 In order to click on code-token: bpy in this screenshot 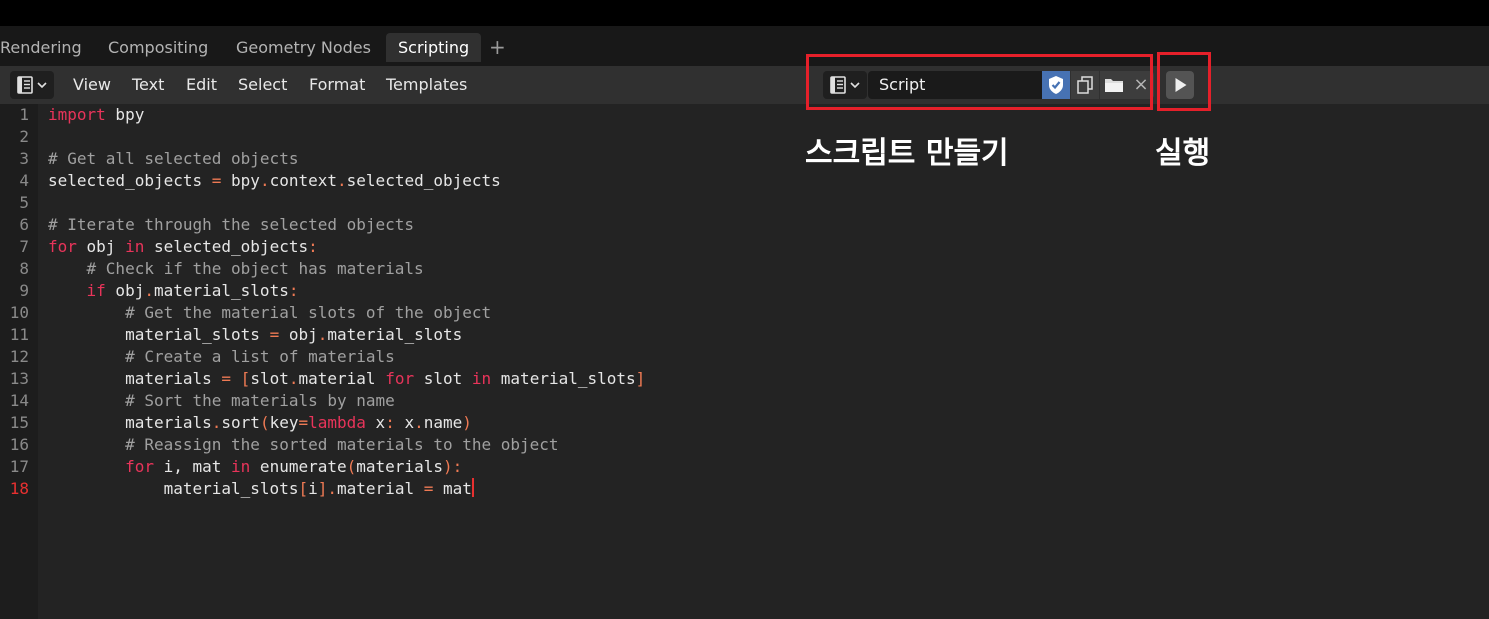, I will do `click(125, 114)`.